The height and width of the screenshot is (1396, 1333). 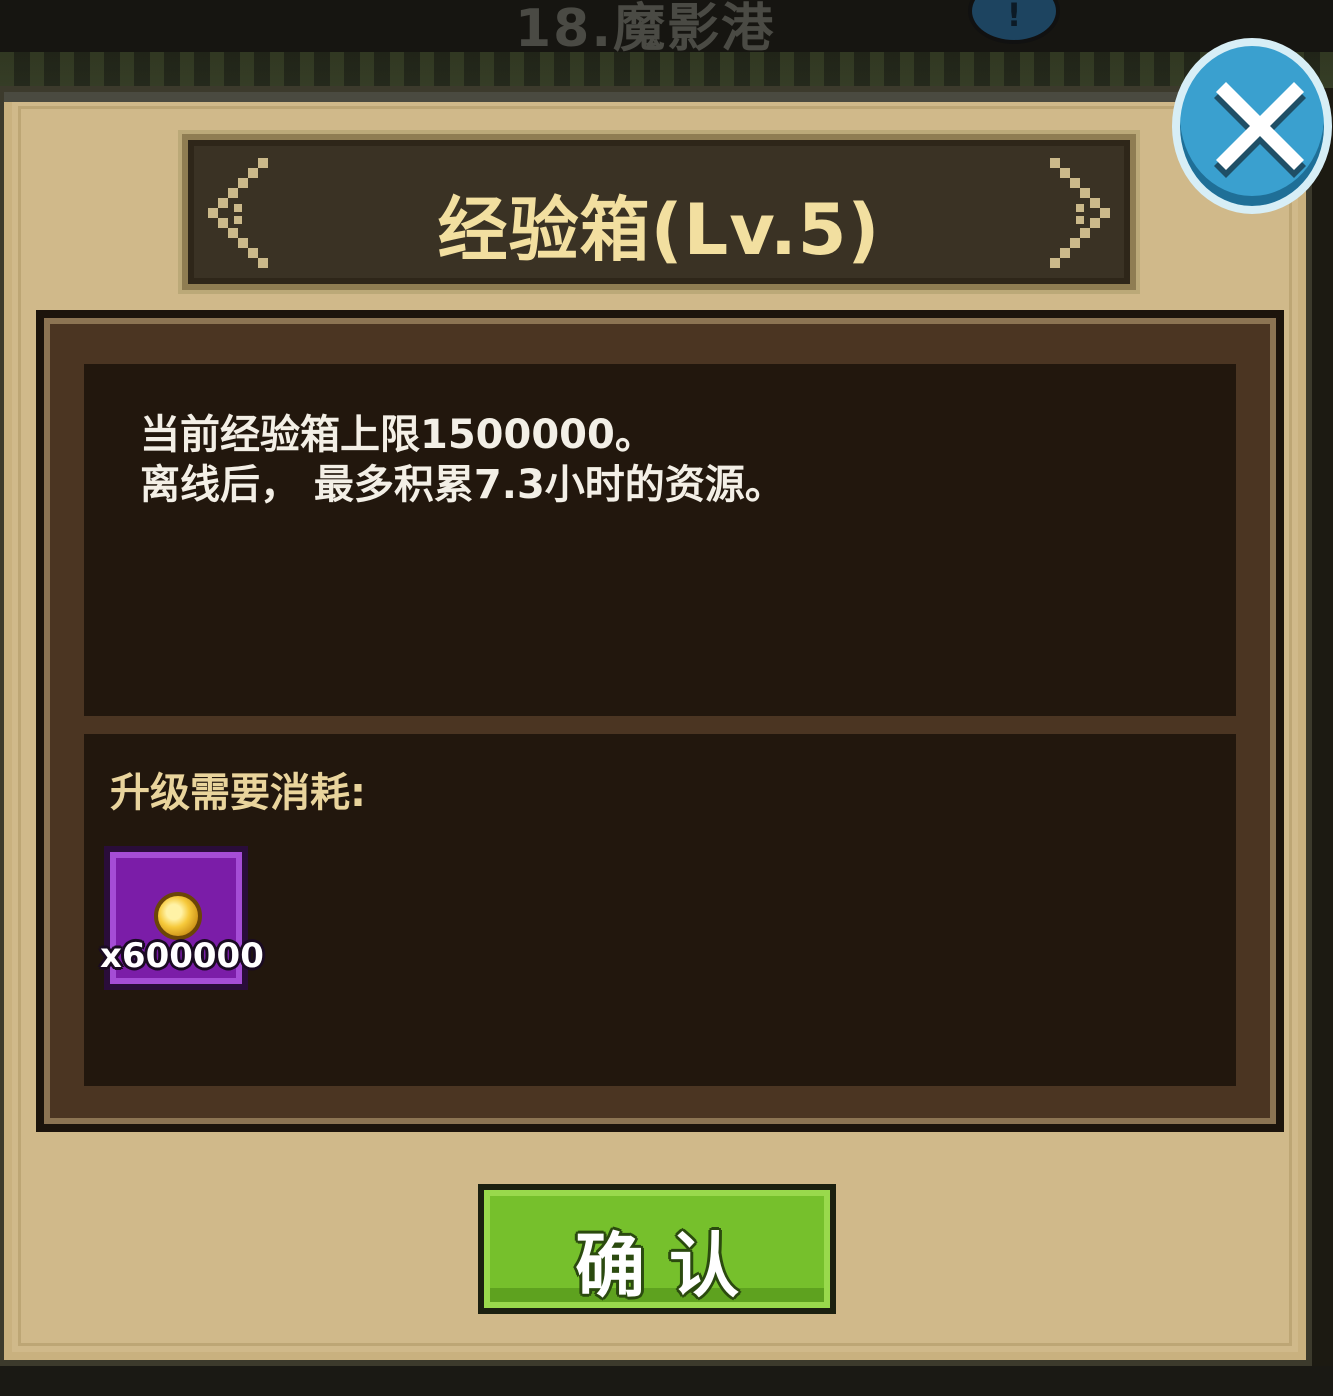 What do you see at coordinates (666, 1381) in the screenshot?
I see `background-bottom-strip` at bounding box center [666, 1381].